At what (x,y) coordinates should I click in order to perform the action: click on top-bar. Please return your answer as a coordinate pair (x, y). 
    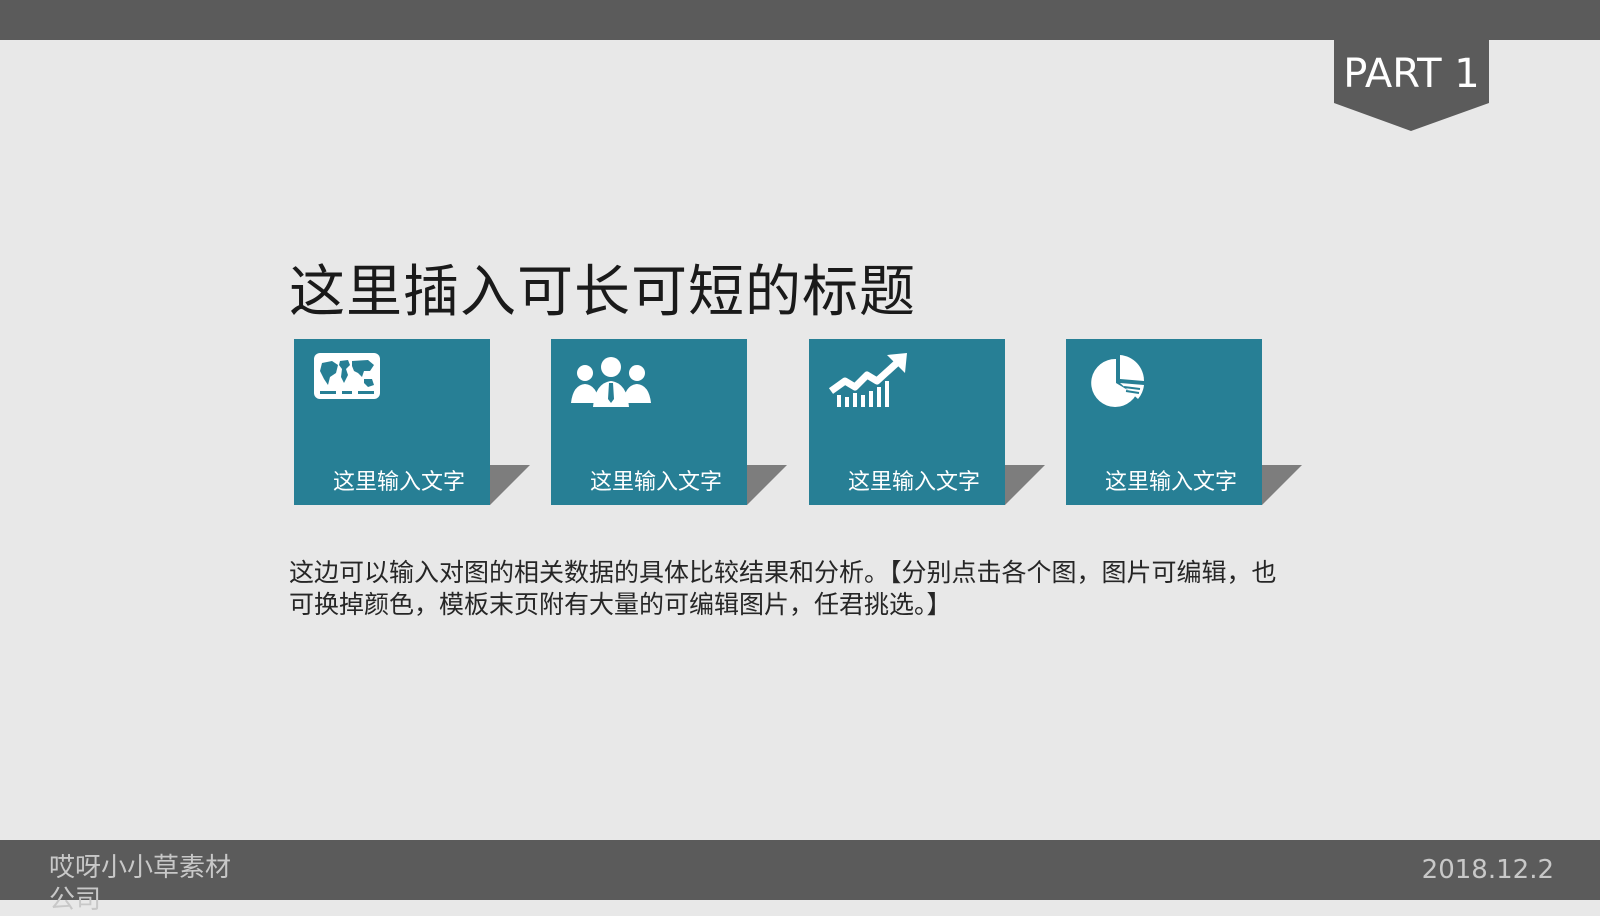
    Looking at the image, I should click on (800, 20).